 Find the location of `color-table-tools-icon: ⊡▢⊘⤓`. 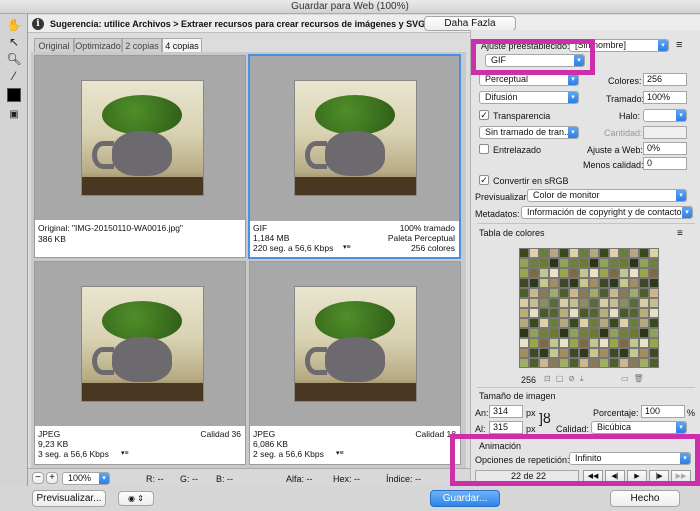

color-table-tools-icon: ⊡▢⊘⤓ is located at coordinates (566, 379).